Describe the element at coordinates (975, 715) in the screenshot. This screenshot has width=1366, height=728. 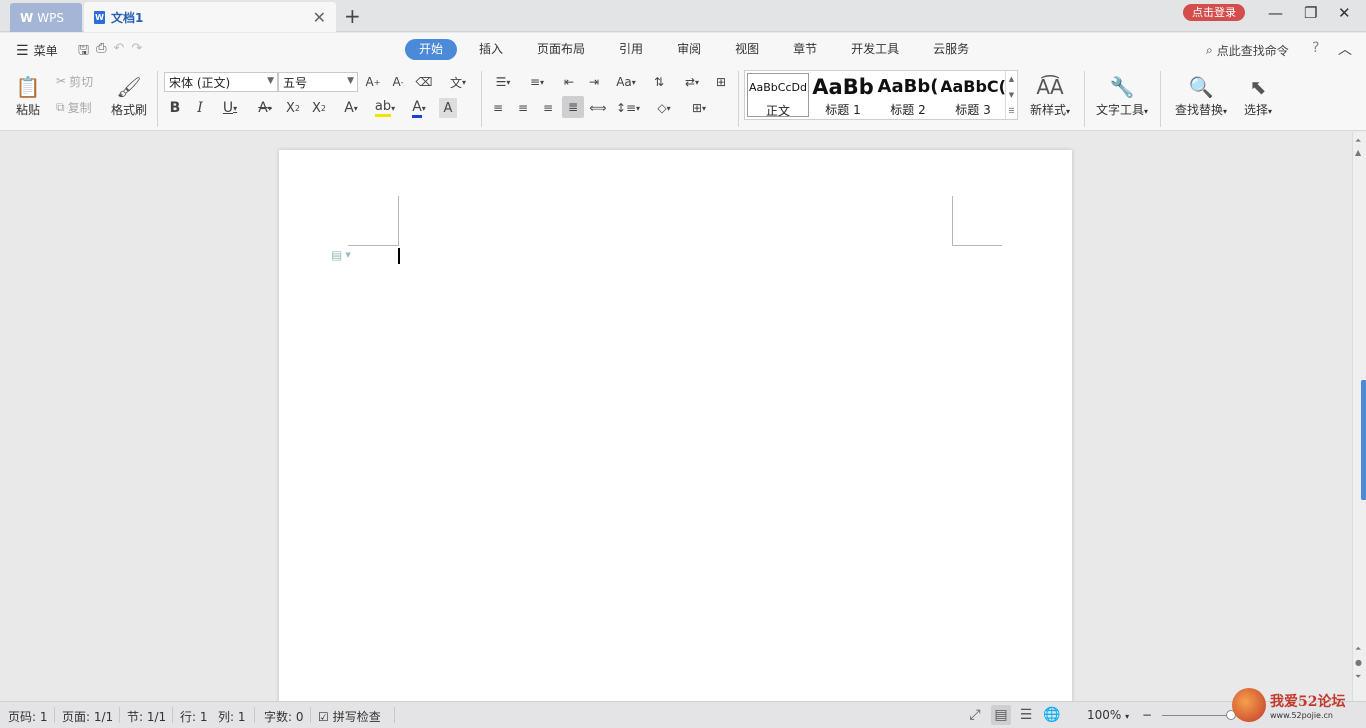
I see `fullscreen-icon: ⤢` at that location.